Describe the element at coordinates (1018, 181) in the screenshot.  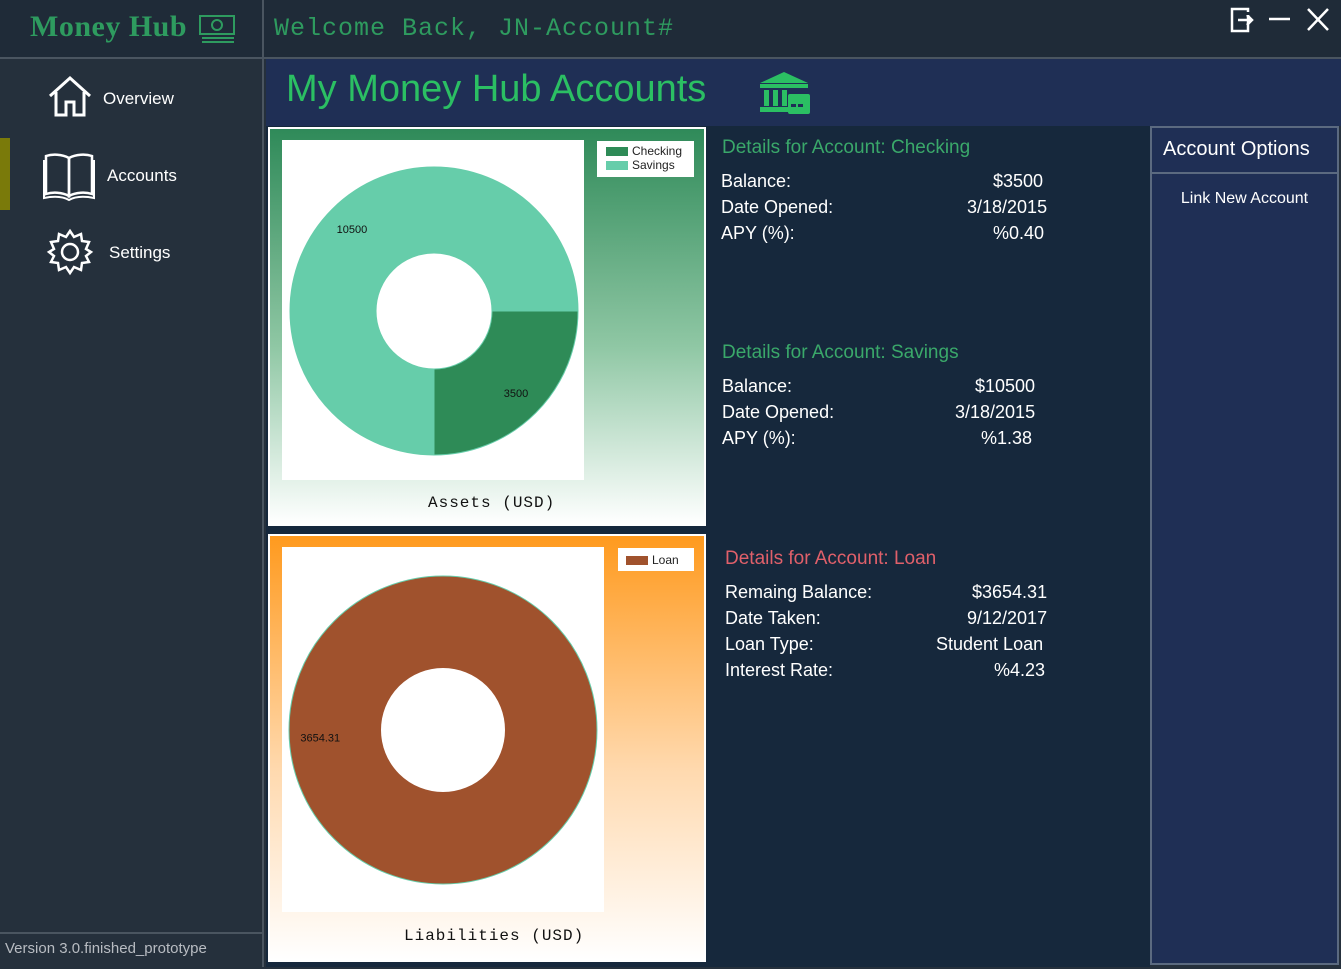
I see `detail-value: $3500` at that location.